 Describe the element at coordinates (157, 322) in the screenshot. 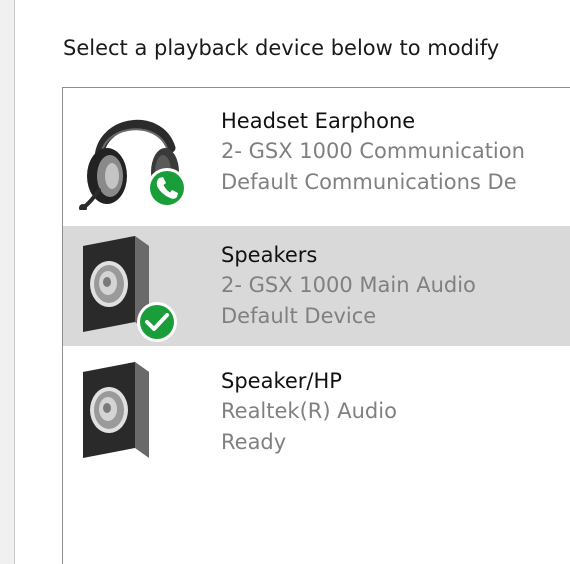

I see `check-badge-icon` at that location.